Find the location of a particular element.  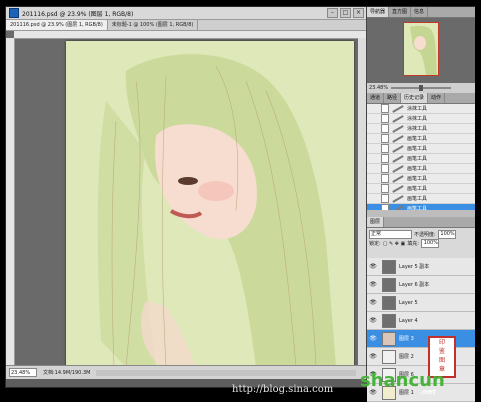

navigator-preview is located at coordinates (421, 50).